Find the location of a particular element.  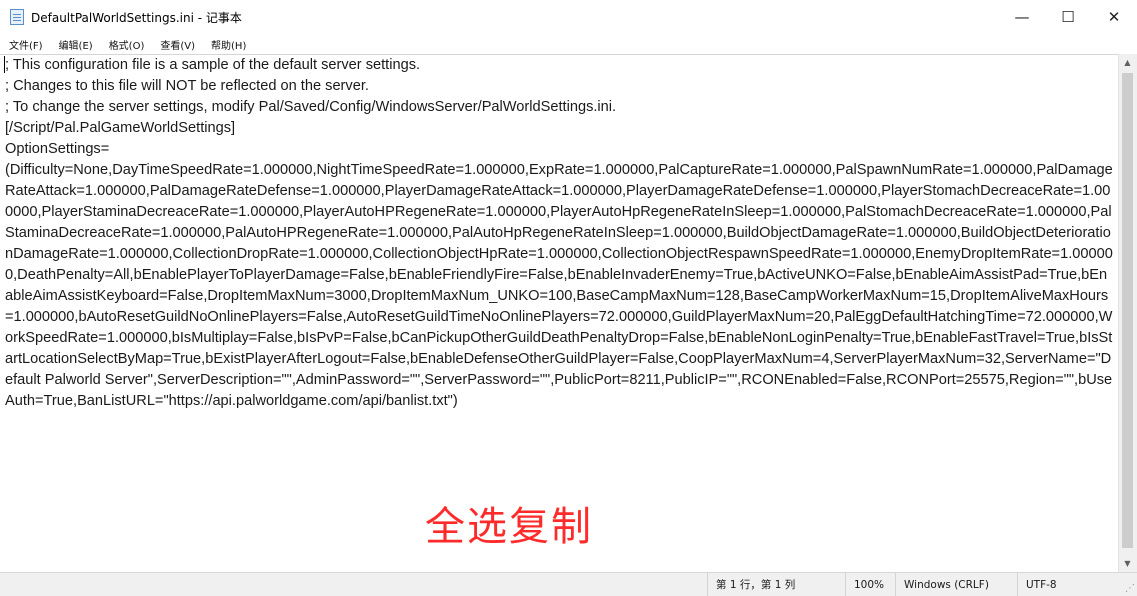

menu-file: 文件(F) is located at coordinates (26, 44).